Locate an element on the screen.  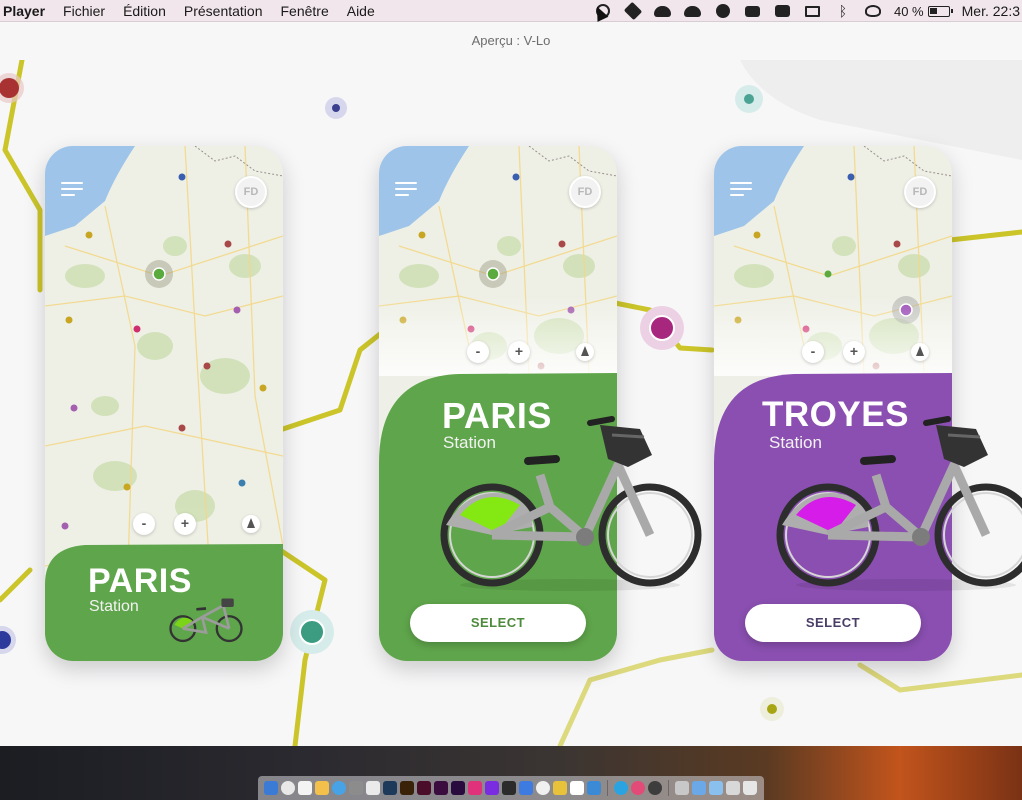
invision-icon is located at coordinates (475, 788).